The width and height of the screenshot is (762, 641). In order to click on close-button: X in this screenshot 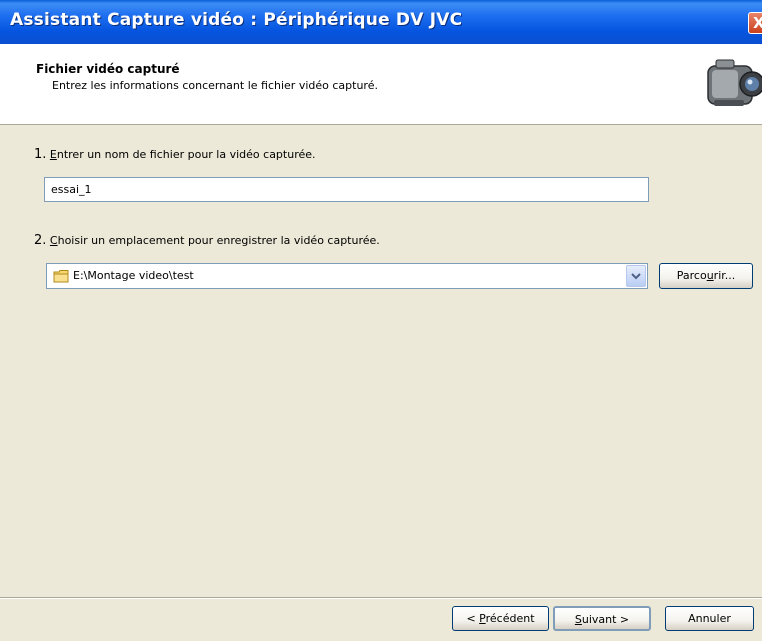, I will do `click(755, 23)`.